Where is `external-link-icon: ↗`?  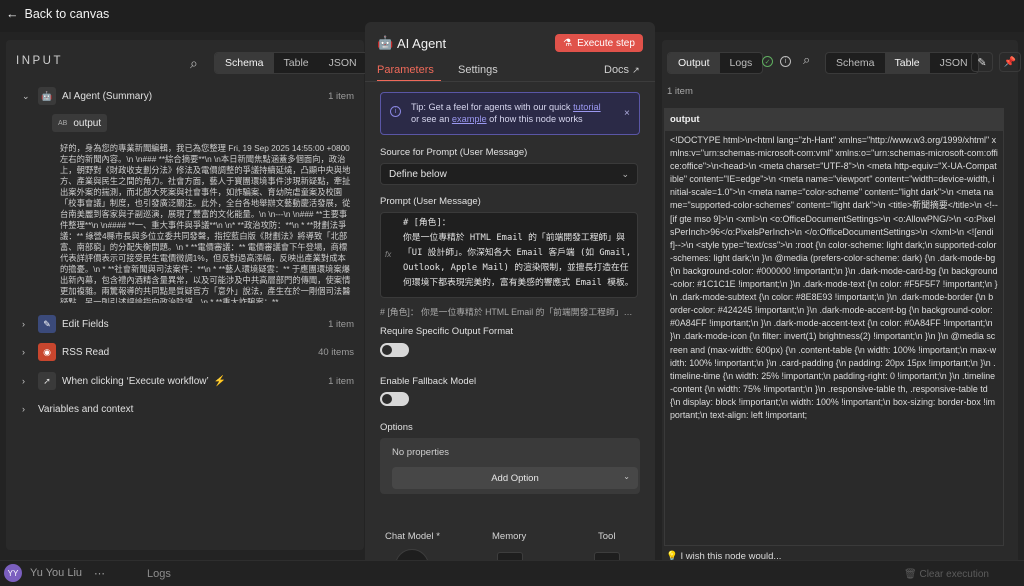
external-link-icon: ↗ is located at coordinates (636, 70).